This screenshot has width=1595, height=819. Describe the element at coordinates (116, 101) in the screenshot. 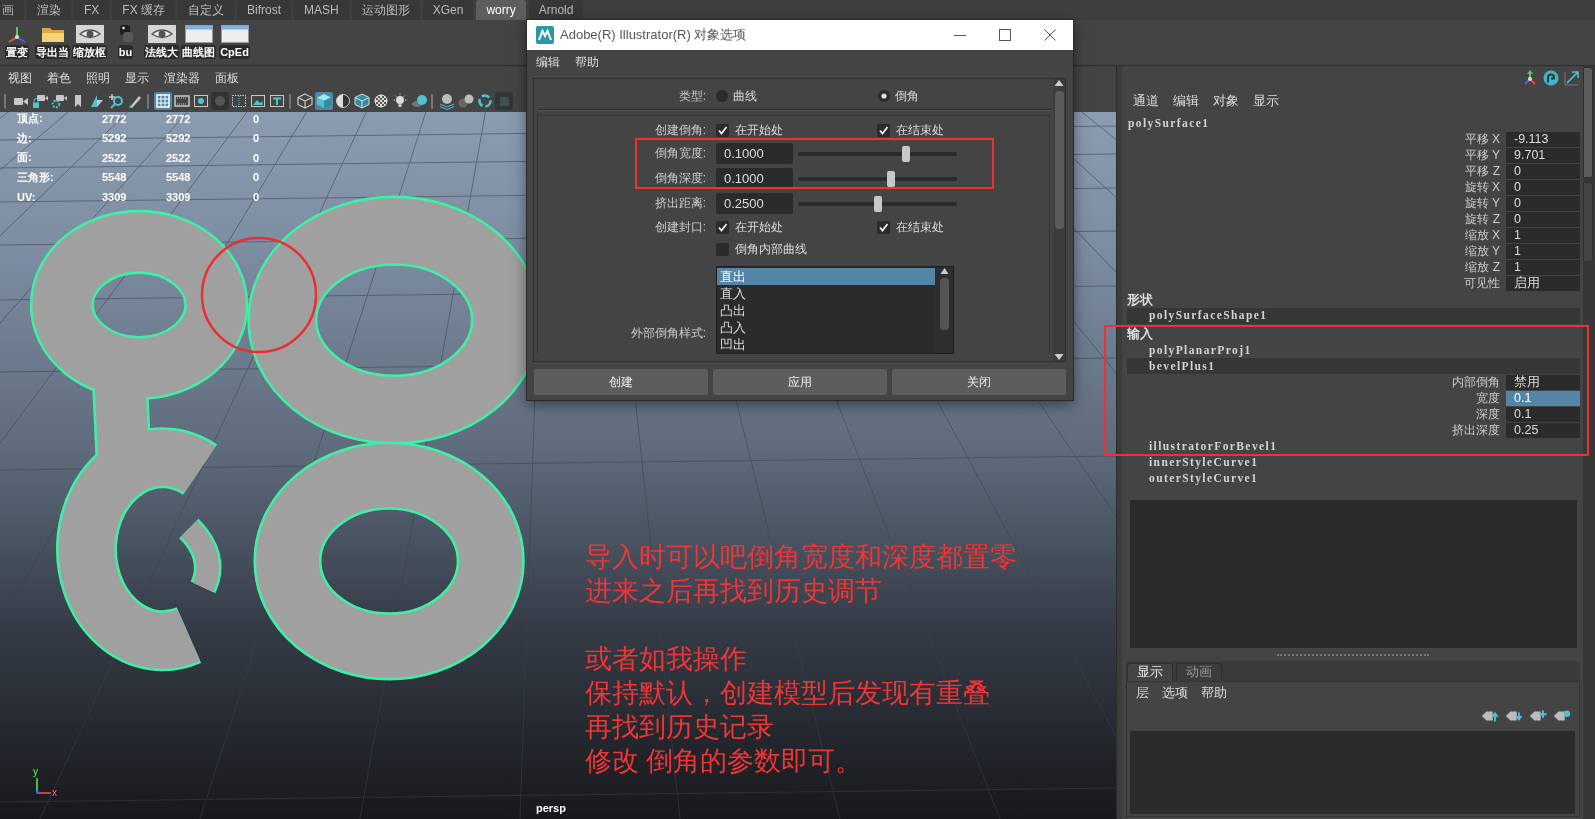

I see `magnifier-icon` at that location.